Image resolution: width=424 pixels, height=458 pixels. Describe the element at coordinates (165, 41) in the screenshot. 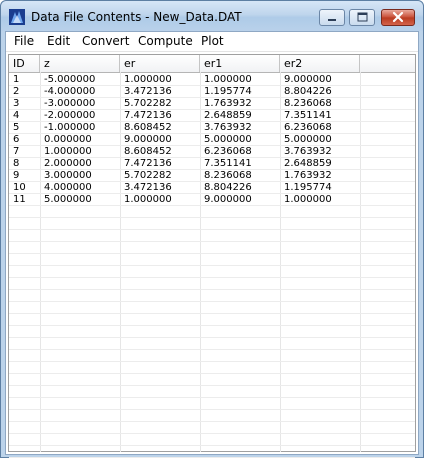

I see `menu-compute: Compute` at that location.